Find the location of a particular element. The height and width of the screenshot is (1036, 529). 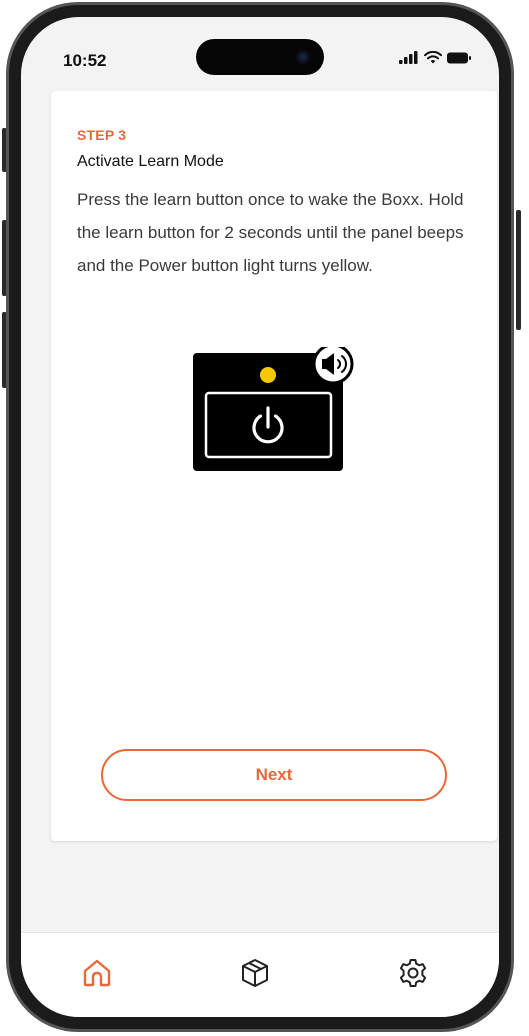

wifi-icon is located at coordinates (433, 57).